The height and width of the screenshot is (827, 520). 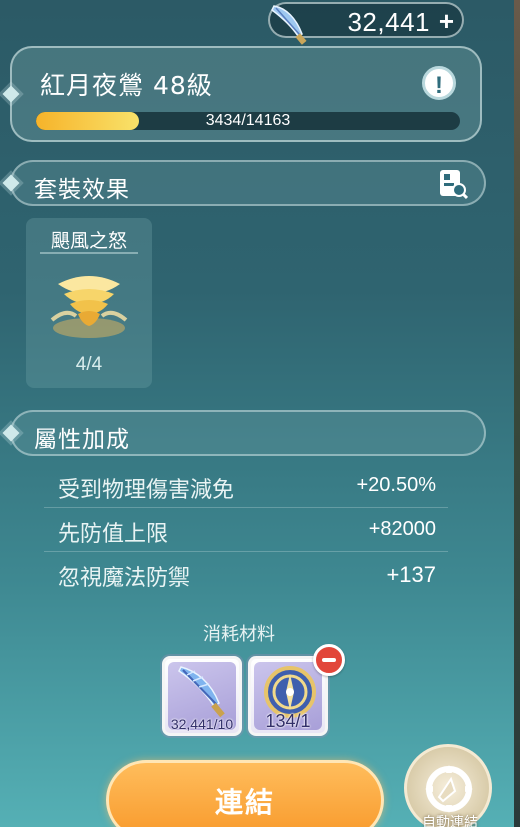 What do you see at coordinates (246, 574) in the screenshot?
I see `attribute-row: 忽視魔法防禦 +137` at bounding box center [246, 574].